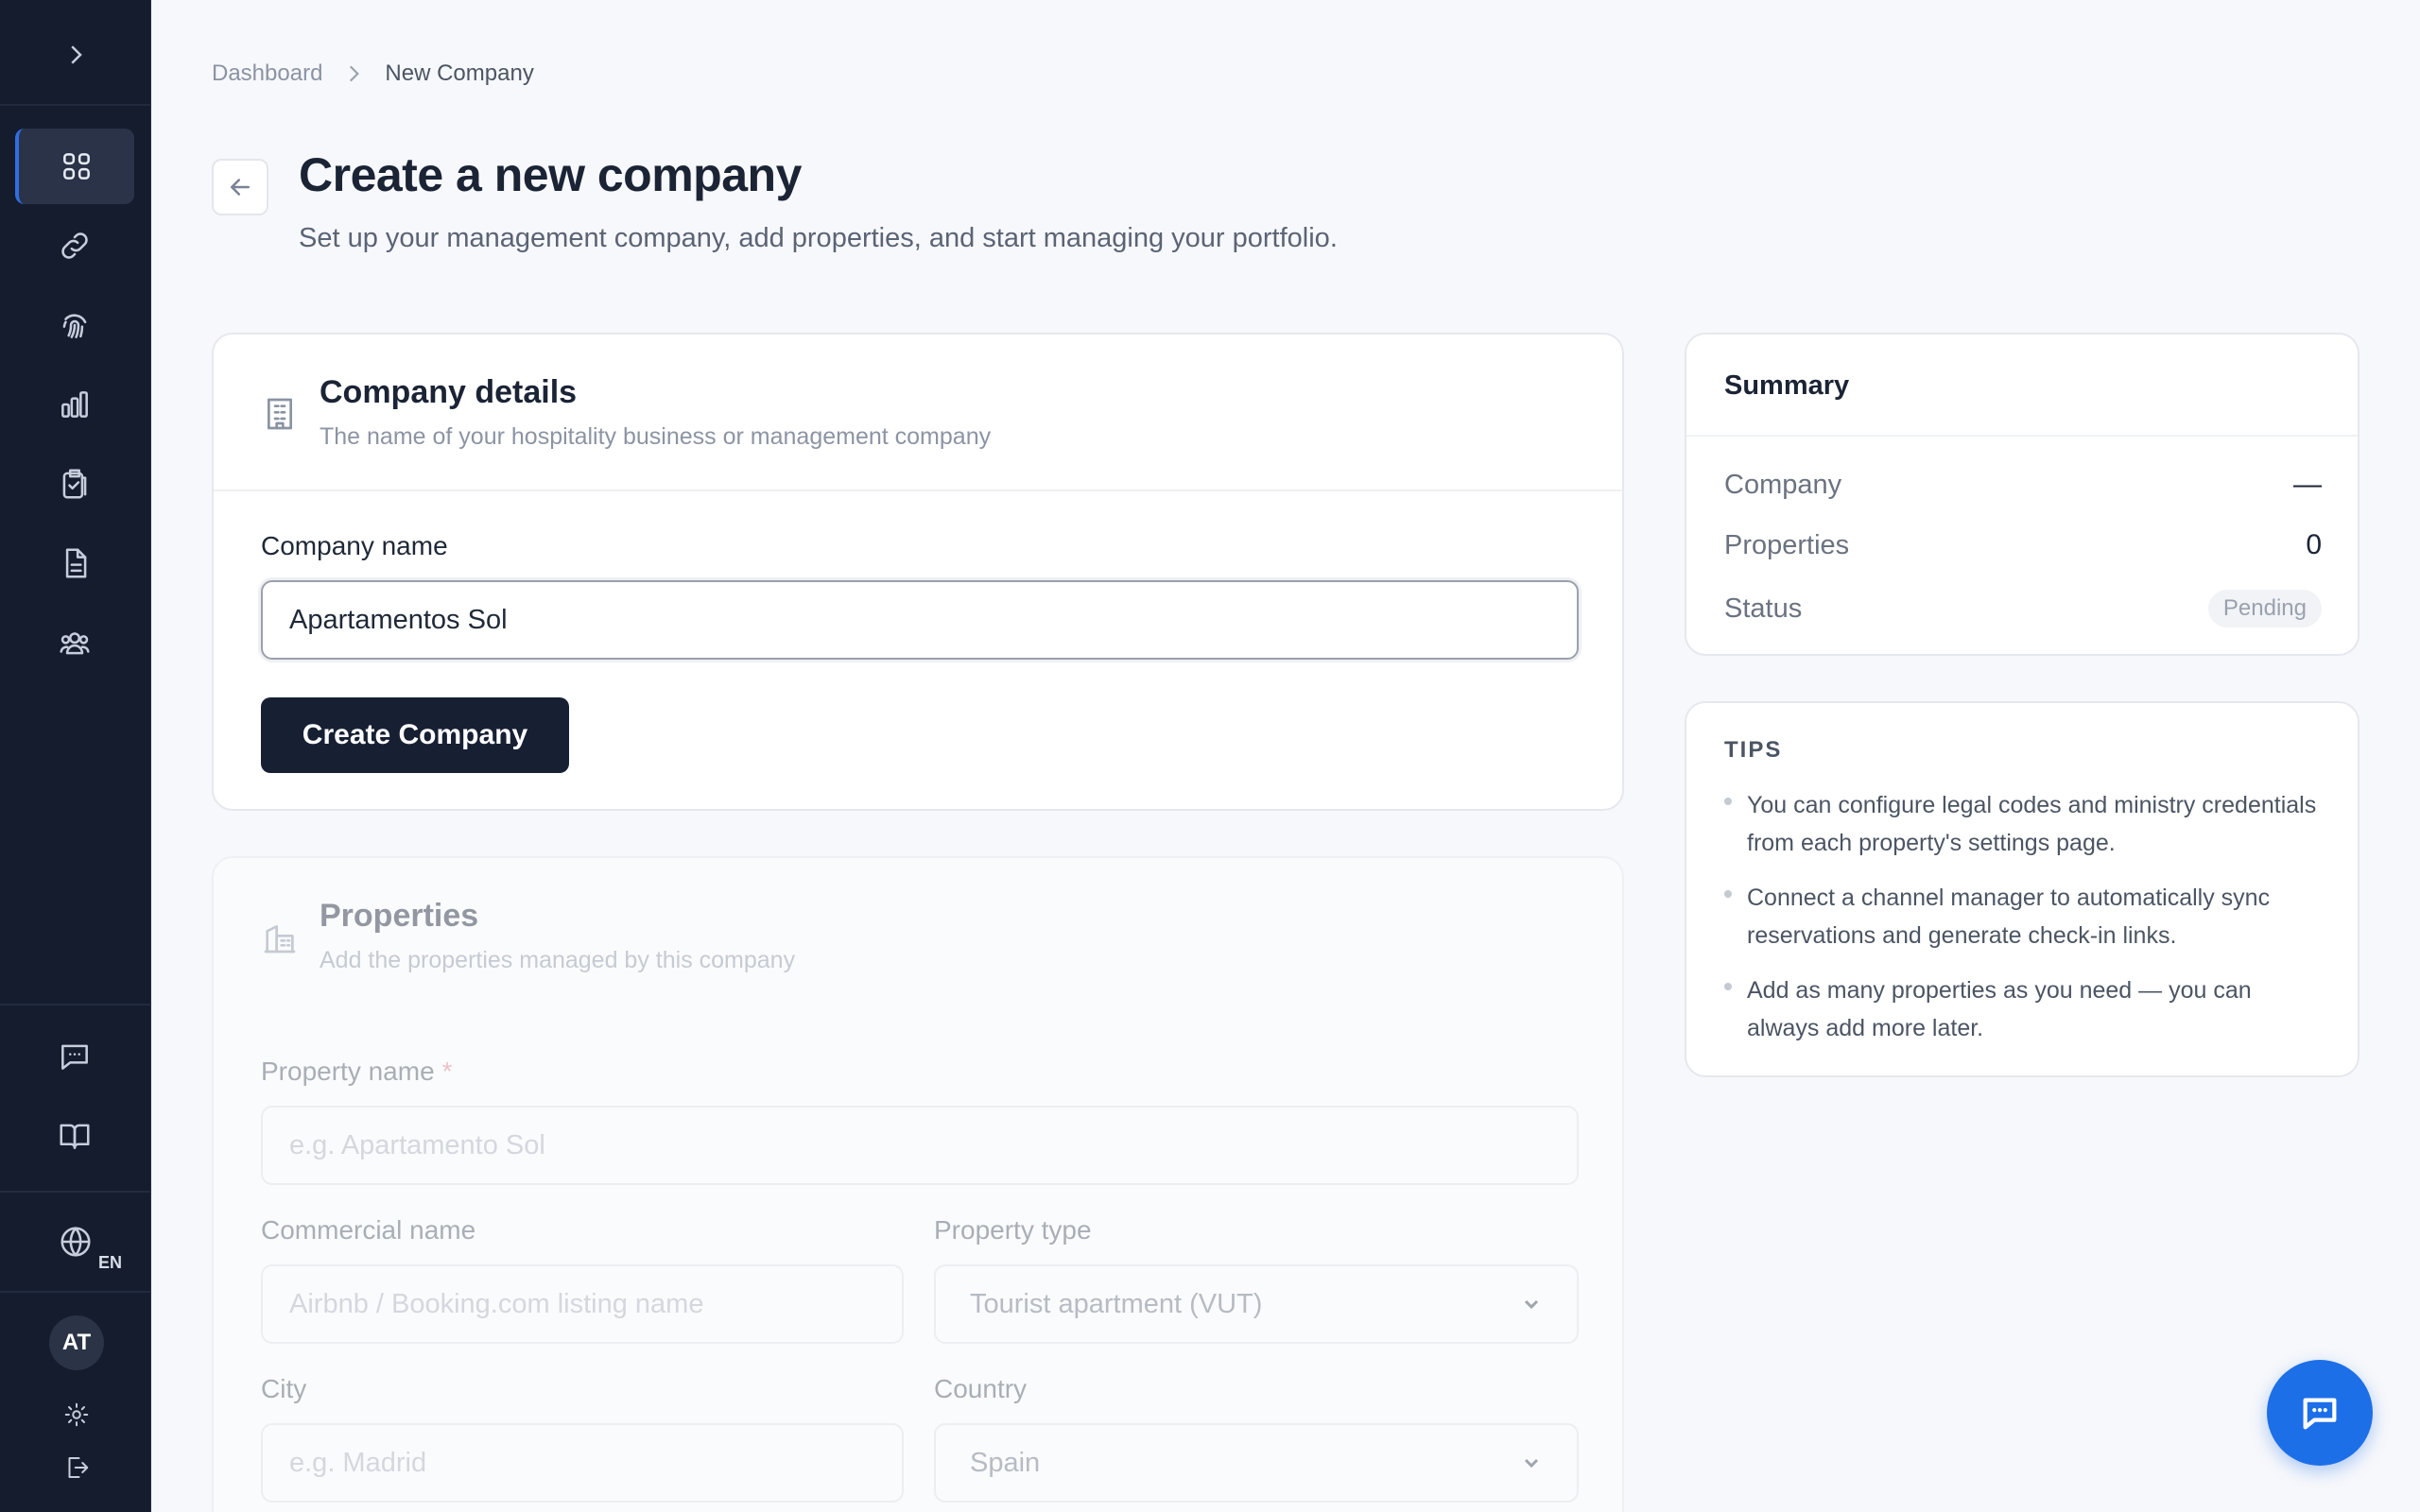 The width and height of the screenshot is (2420, 1512). Describe the element at coordinates (280, 937) in the screenshot. I see `hotel-icon` at that location.